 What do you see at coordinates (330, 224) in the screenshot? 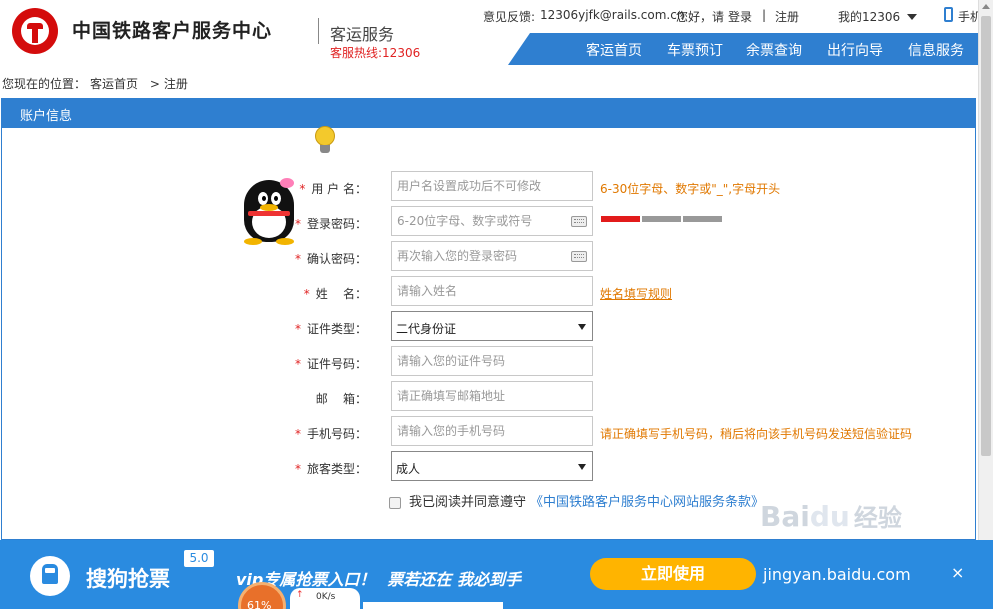
I see `password-label: * 登录密码：` at bounding box center [330, 224].